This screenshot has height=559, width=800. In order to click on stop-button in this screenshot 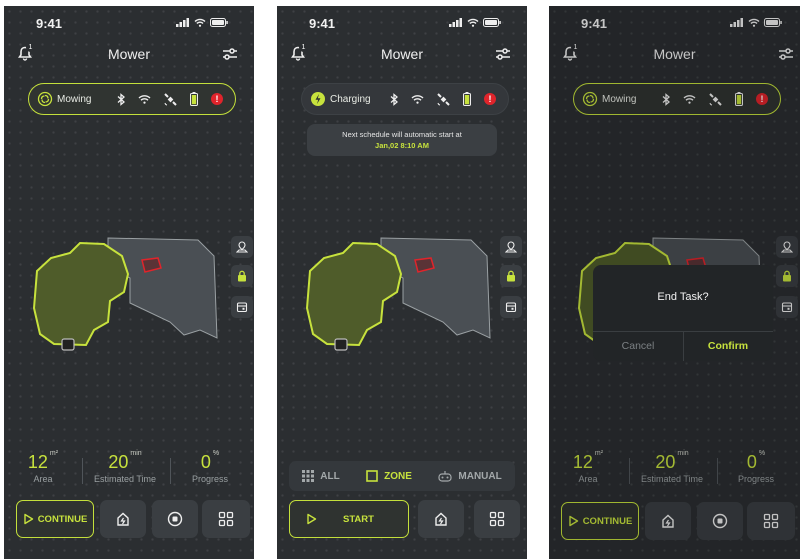, I will do `click(175, 519)`.